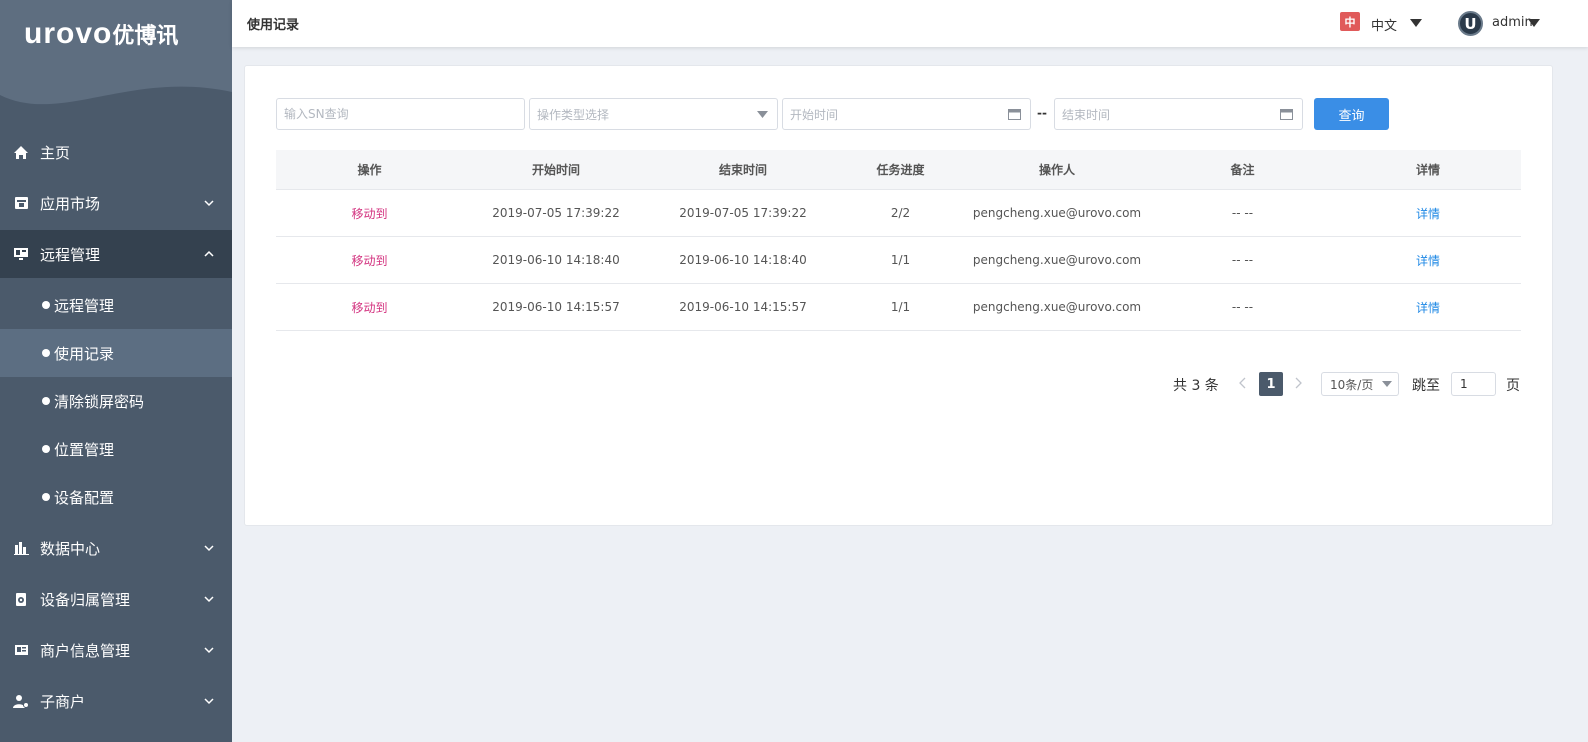 The image size is (1588, 742). What do you see at coordinates (21, 701) in the screenshot?
I see `user-settings-icon` at bounding box center [21, 701].